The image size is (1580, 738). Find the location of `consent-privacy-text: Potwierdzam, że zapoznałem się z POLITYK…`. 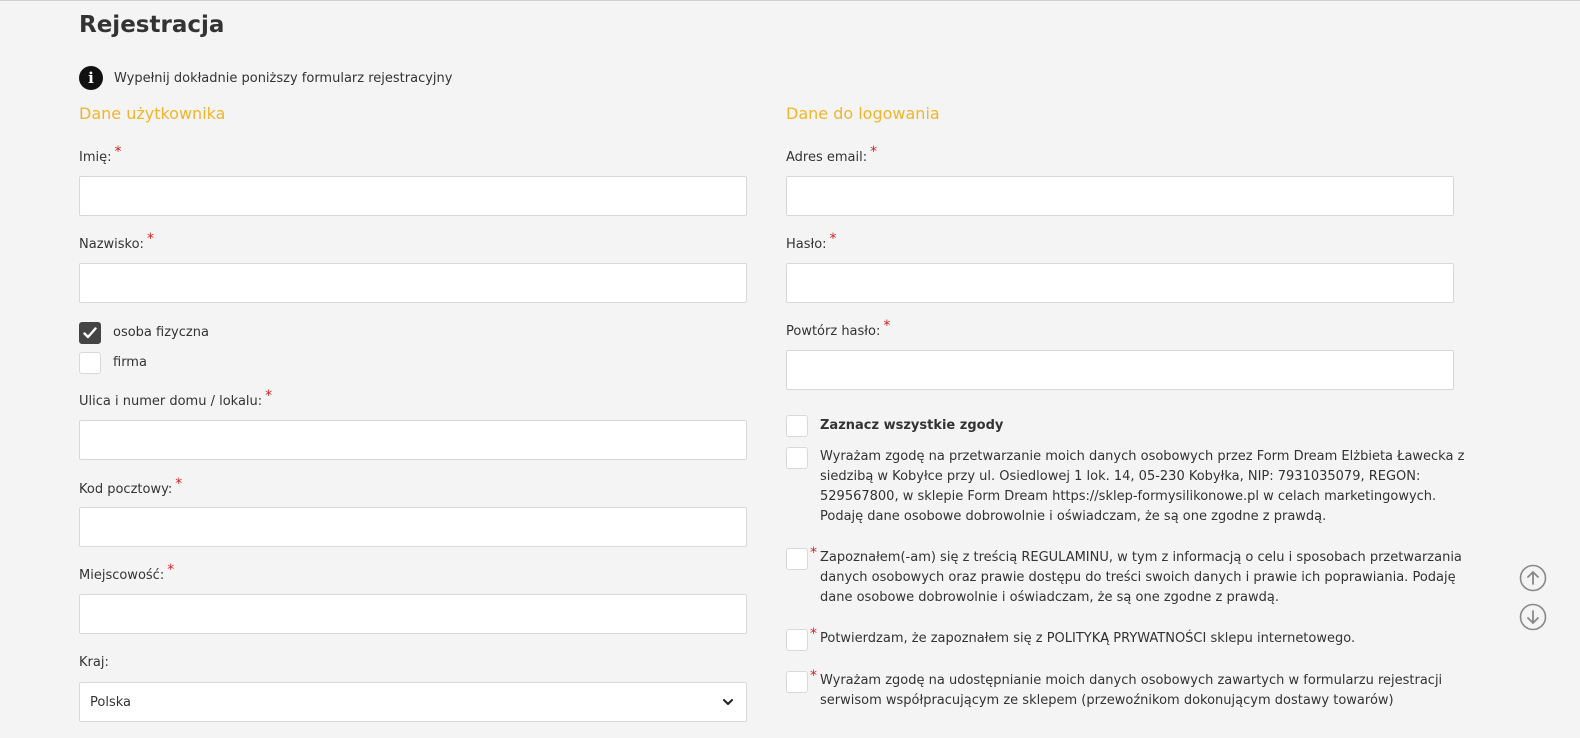

consent-privacy-text: Potwierdzam, że zapoznałem się z POLITYK… is located at coordinates (1088, 638).